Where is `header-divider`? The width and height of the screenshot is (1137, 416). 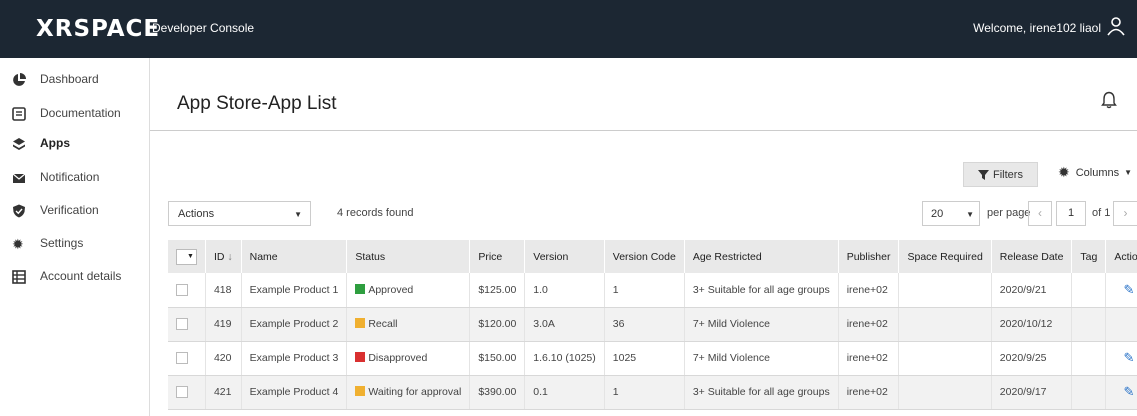
header-divider is located at coordinates (643, 130).